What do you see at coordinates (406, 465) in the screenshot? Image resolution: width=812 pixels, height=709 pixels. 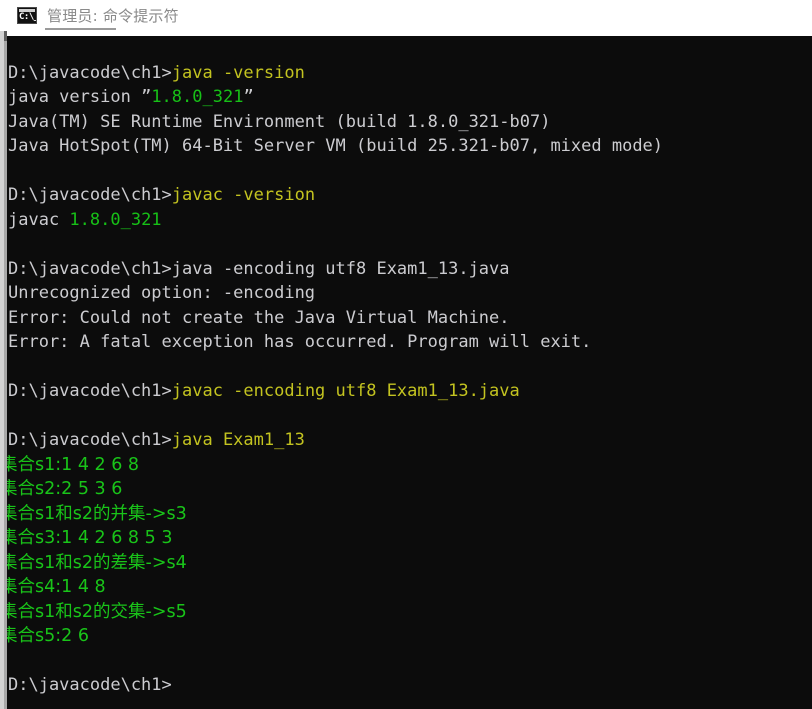 I see `console-line: 集合s1:1 4 2 6 8` at bounding box center [406, 465].